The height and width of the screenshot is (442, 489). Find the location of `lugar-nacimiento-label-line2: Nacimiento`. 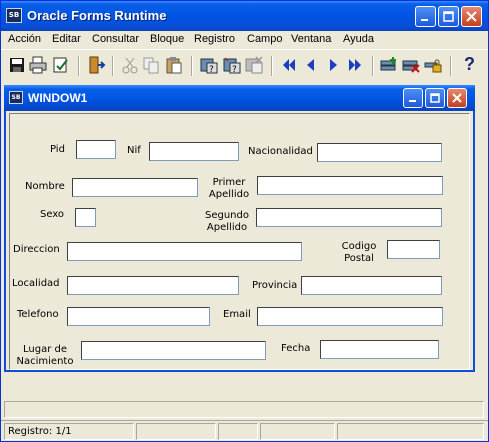

lugar-nacimiento-label-line2: Nacimiento is located at coordinates (45, 361).